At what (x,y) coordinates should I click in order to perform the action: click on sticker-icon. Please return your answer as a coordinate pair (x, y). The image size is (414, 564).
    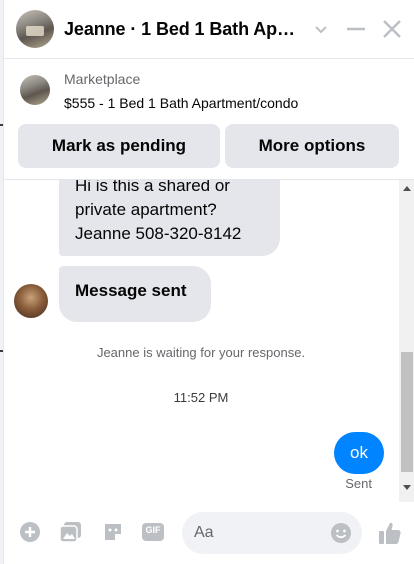
    Looking at the image, I should click on (113, 532).